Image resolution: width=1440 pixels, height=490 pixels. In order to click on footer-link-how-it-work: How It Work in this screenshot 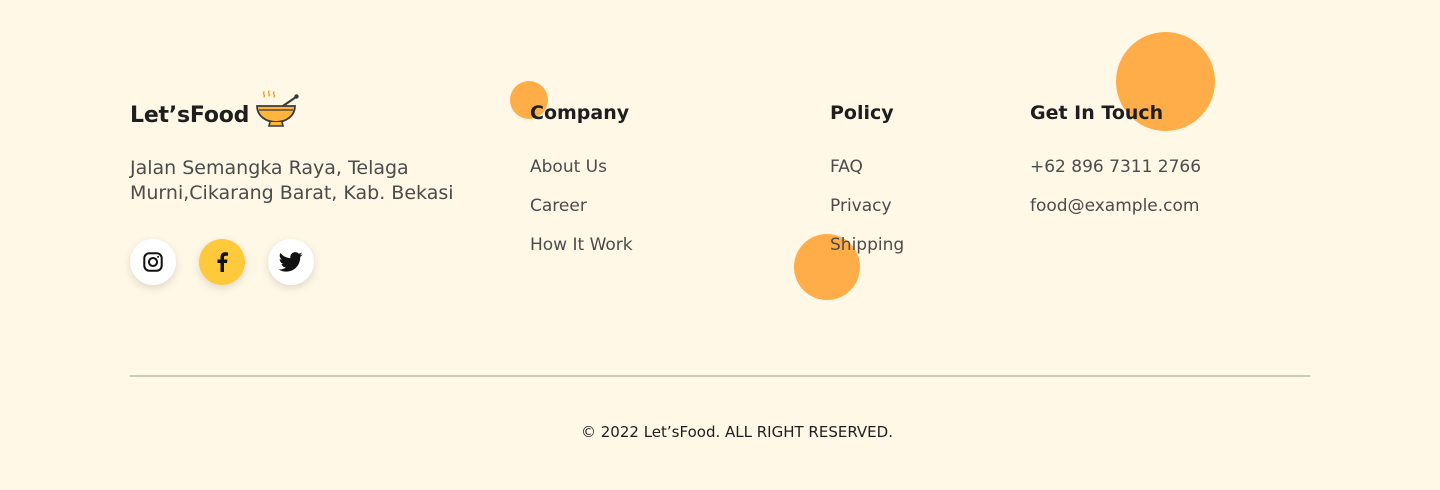, I will do `click(581, 245)`.